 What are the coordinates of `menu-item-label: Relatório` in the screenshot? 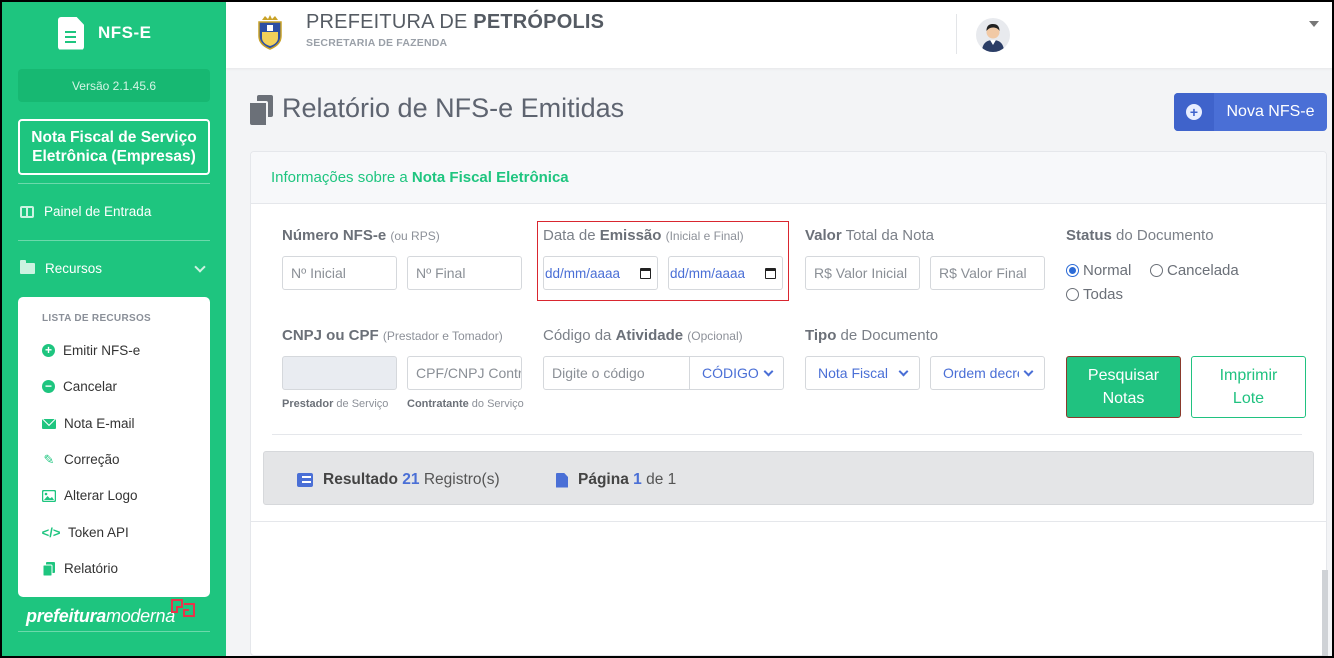 It's located at (91, 568).